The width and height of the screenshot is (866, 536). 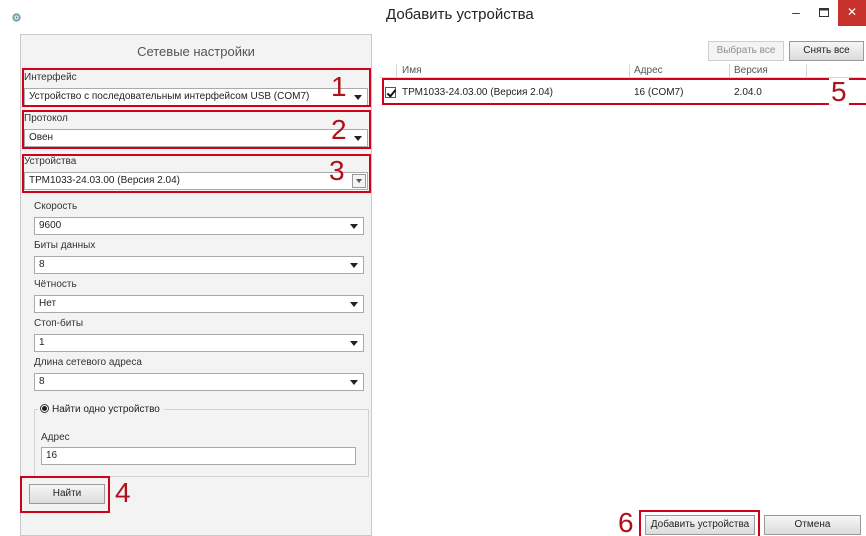 I want to click on find-one-device-radio: Найти одно устройство, so click(x=101, y=410).